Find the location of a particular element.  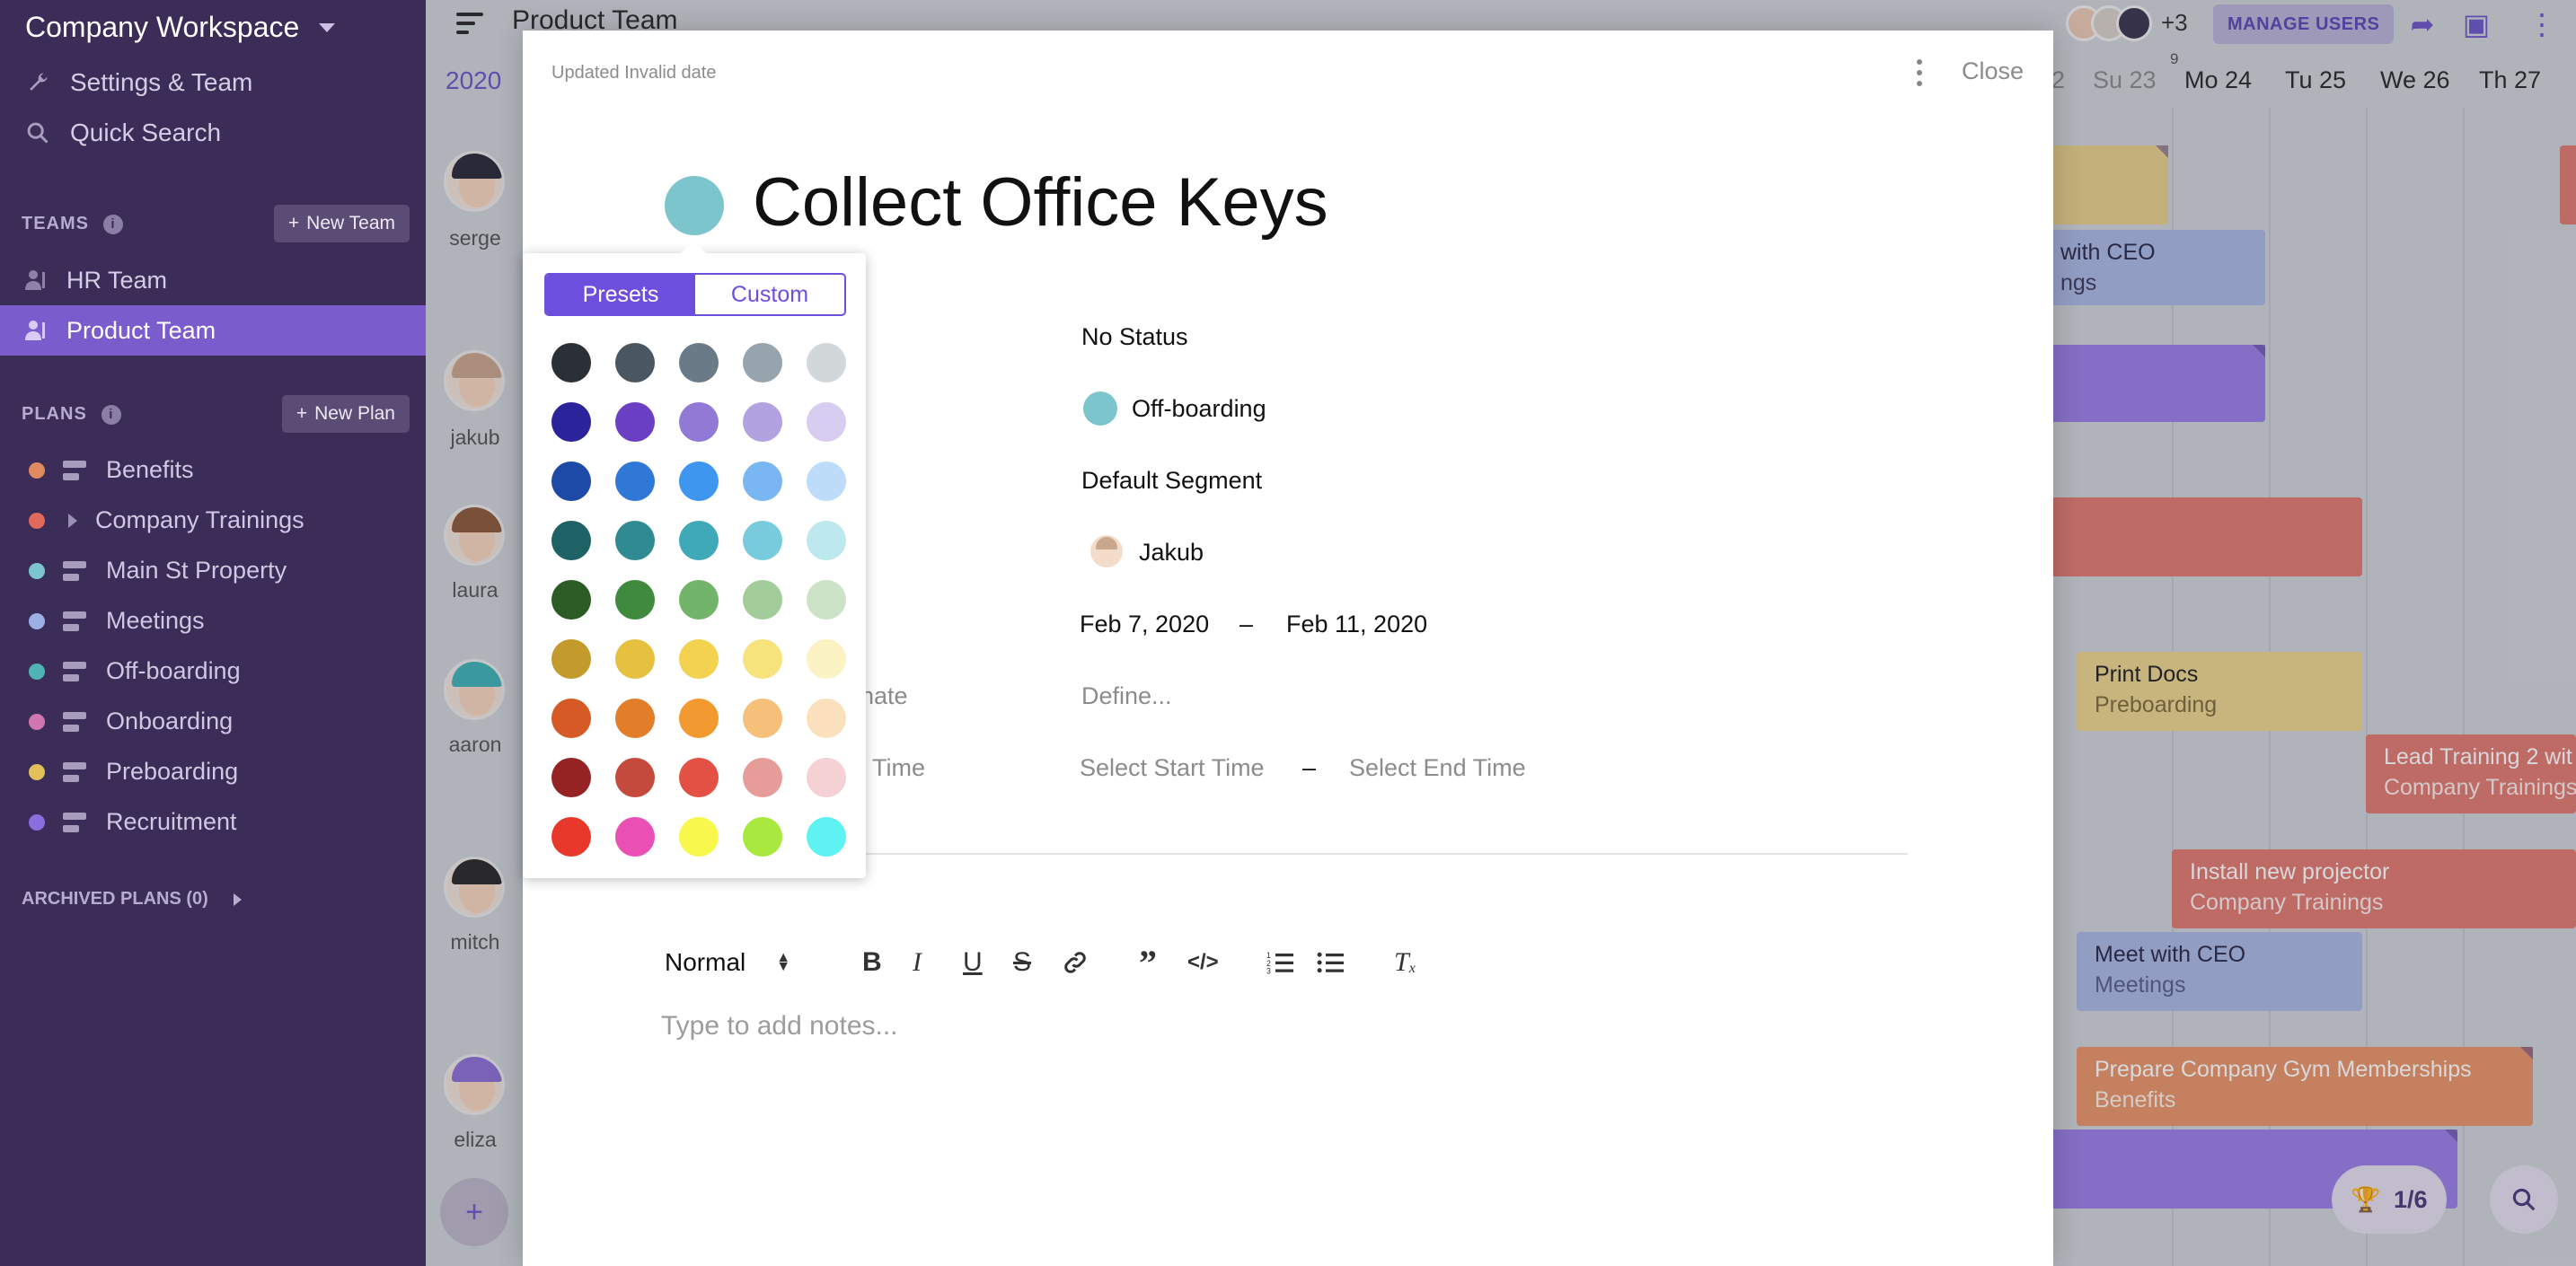

plan-item-benefits: Benefits is located at coordinates (111, 470).